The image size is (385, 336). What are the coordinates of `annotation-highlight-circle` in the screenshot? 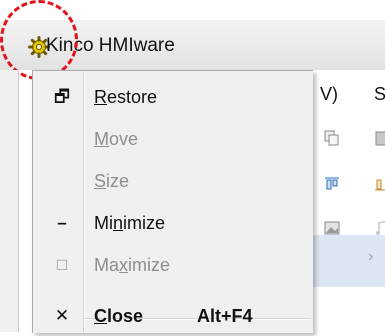 It's located at (39, 40).